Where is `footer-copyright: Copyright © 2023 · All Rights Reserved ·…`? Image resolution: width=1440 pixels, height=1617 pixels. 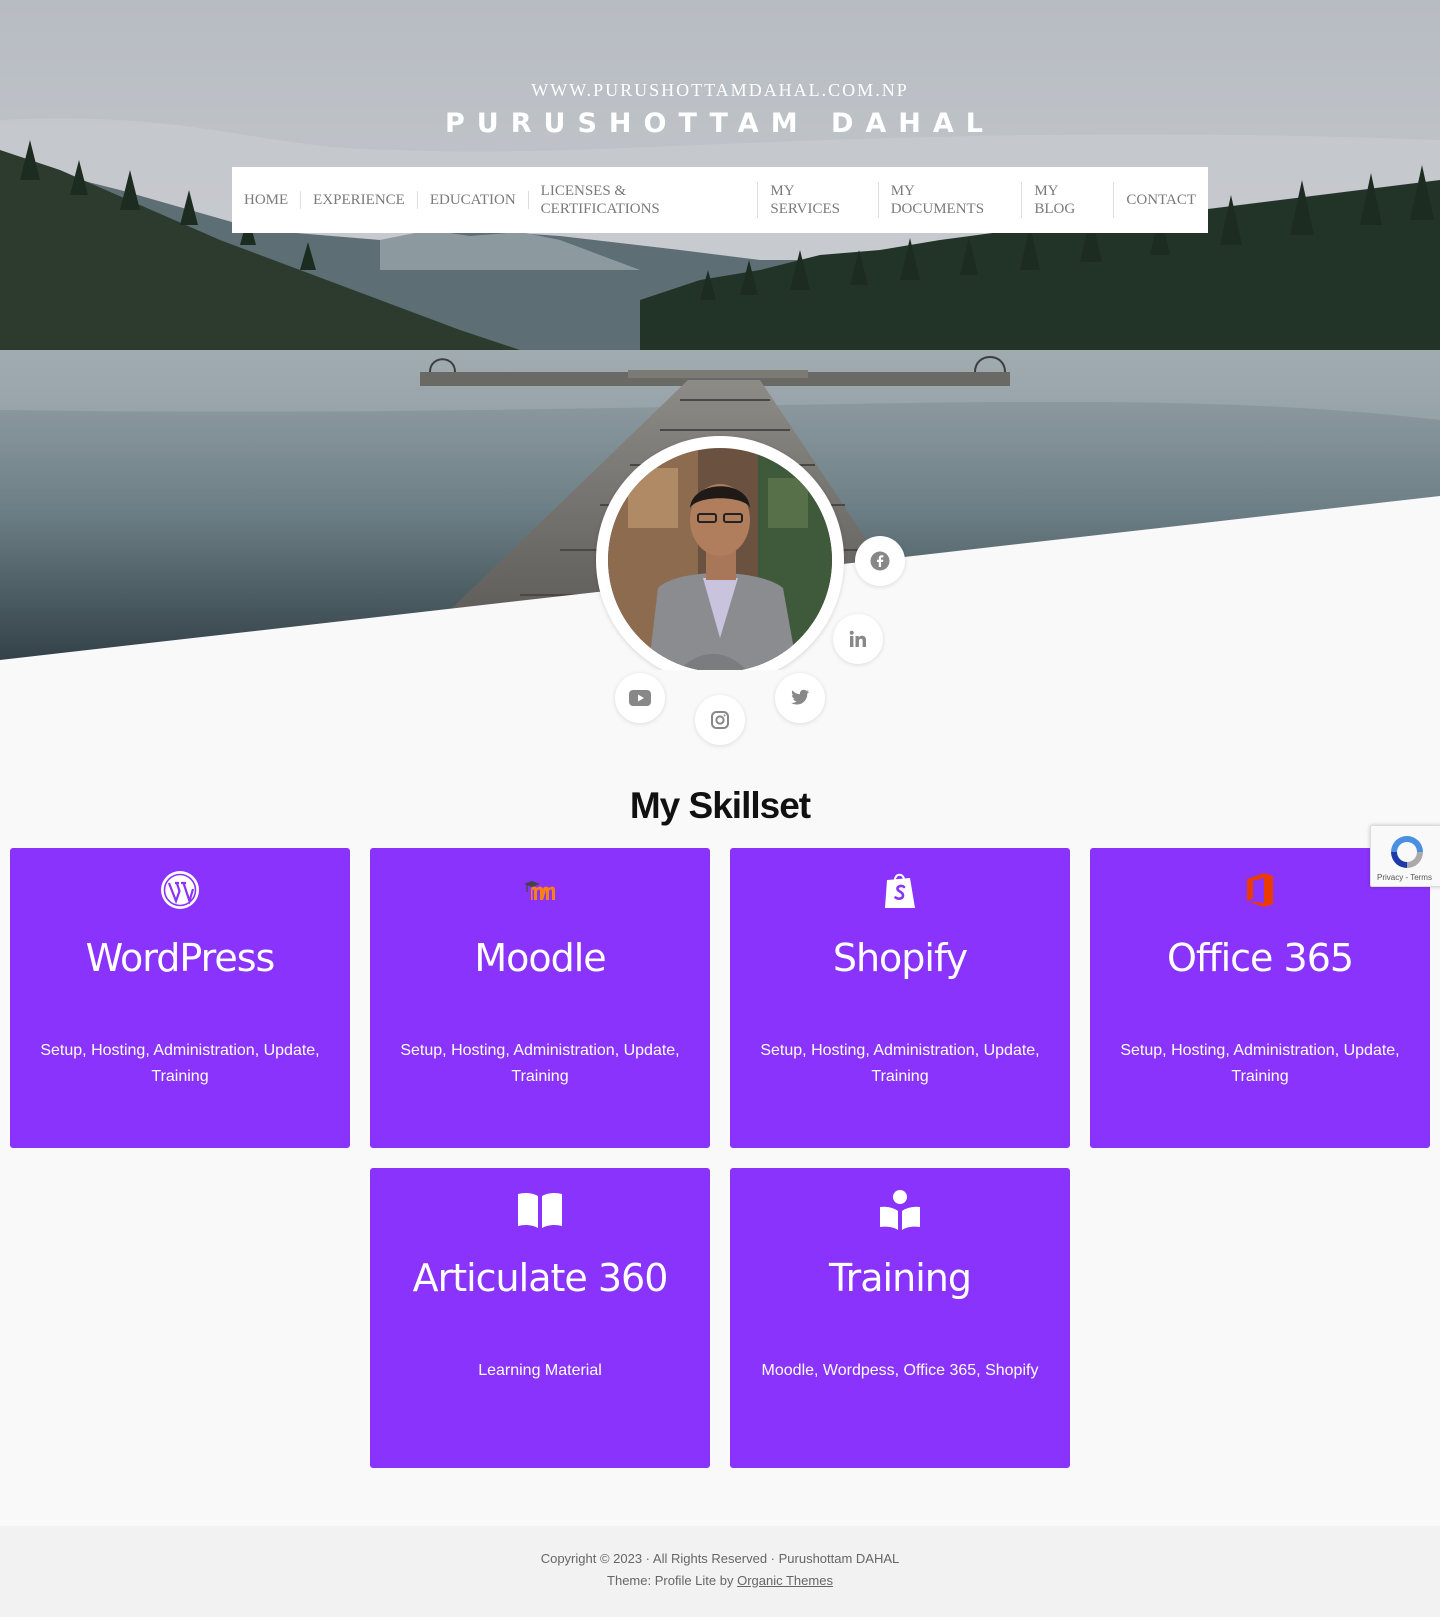
footer-copyright: Copyright © 2023 · All Rights Reserved ·… is located at coordinates (720, 1558).